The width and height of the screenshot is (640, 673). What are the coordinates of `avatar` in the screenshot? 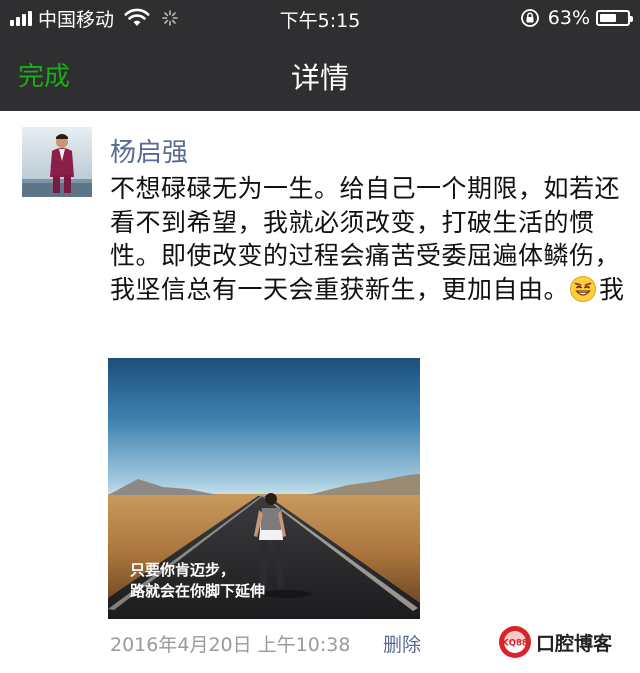 It's located at (57, 162).